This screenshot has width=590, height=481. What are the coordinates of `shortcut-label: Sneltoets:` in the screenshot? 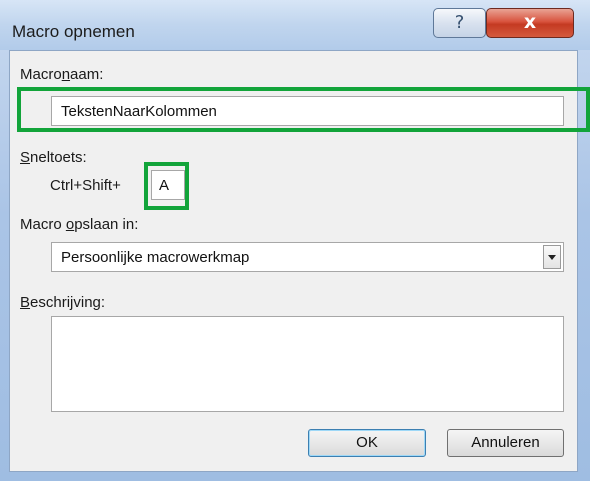 It's located at (53, 157).